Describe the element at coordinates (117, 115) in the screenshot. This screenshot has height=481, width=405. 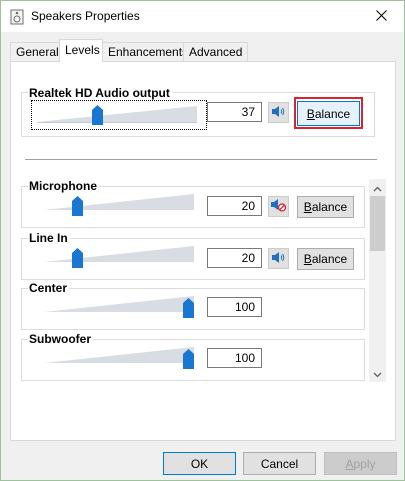
I see `output-slider-track` at that location.